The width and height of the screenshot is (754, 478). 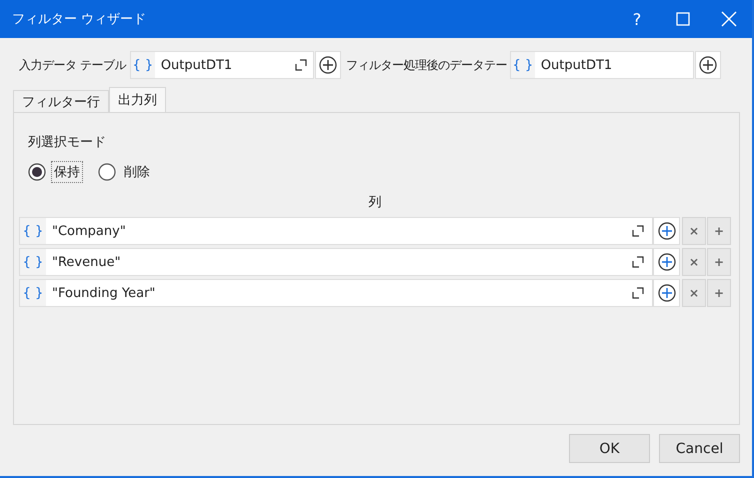 I want to click on dialog-button: Cancel, so click(x=699, y=448).